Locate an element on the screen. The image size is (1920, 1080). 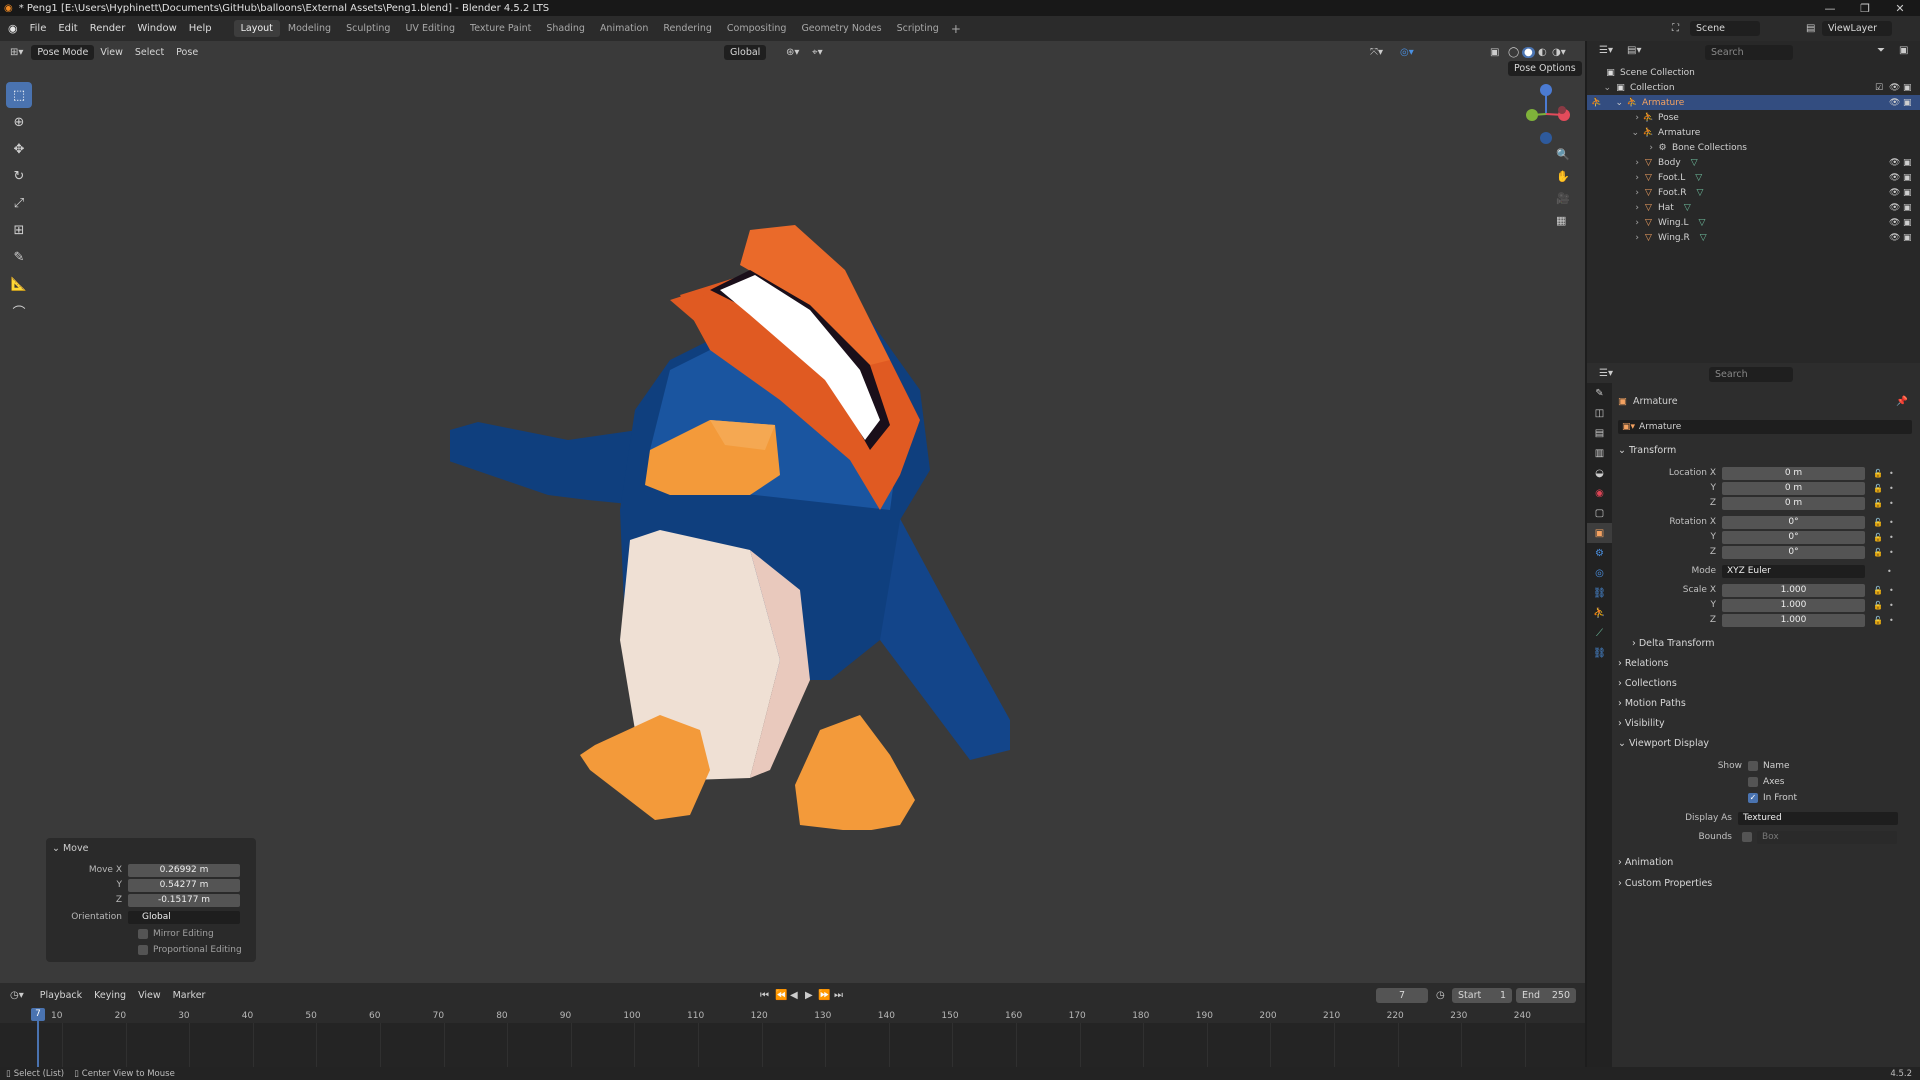
tool-tab-icon: ✎ is located at coordinates (1599, 393).